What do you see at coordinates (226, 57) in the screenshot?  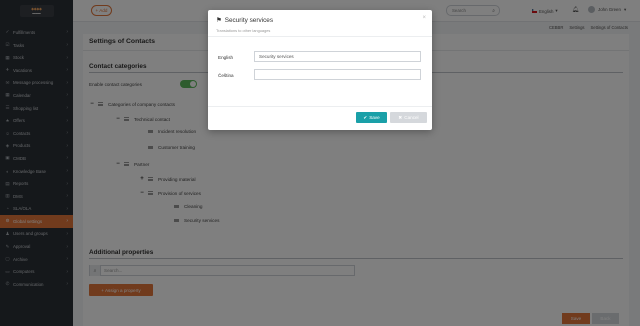 I see `english-label: English` at bounding box center [226, 57].